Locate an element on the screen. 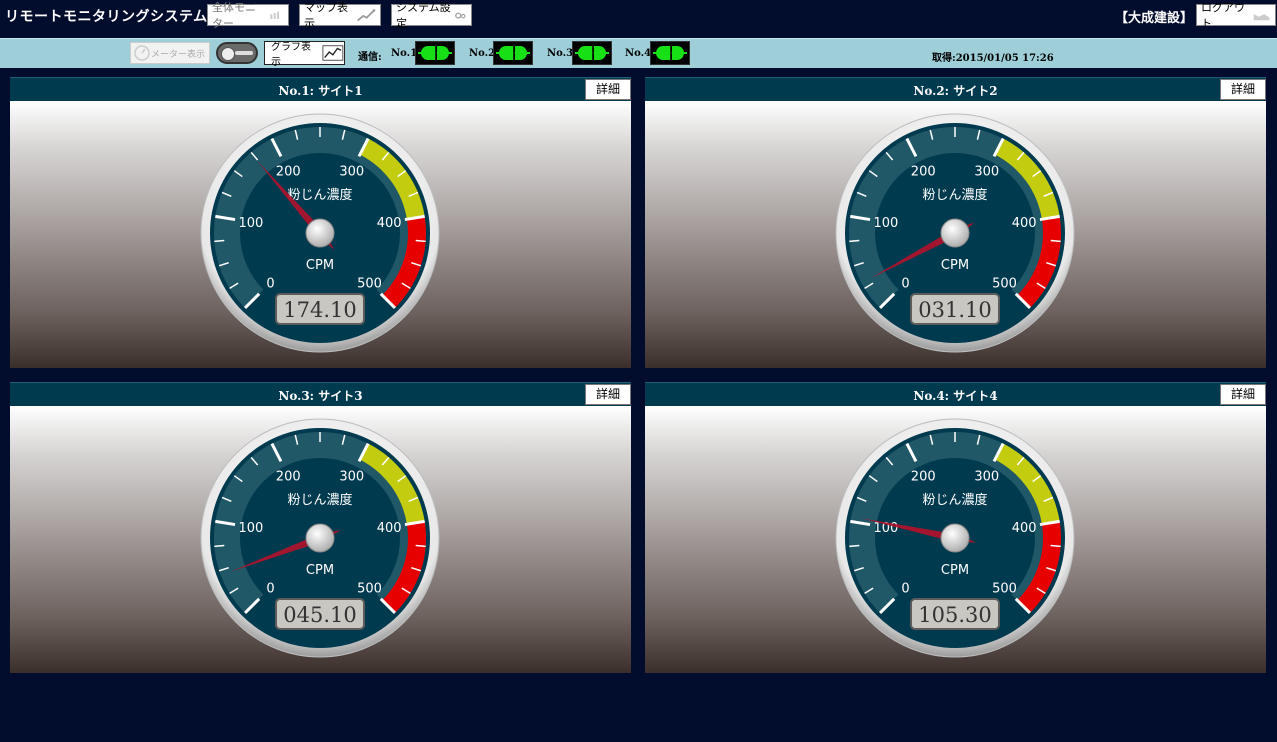  meter-view-button: メーター表示 is located at coordinates (170, 53).